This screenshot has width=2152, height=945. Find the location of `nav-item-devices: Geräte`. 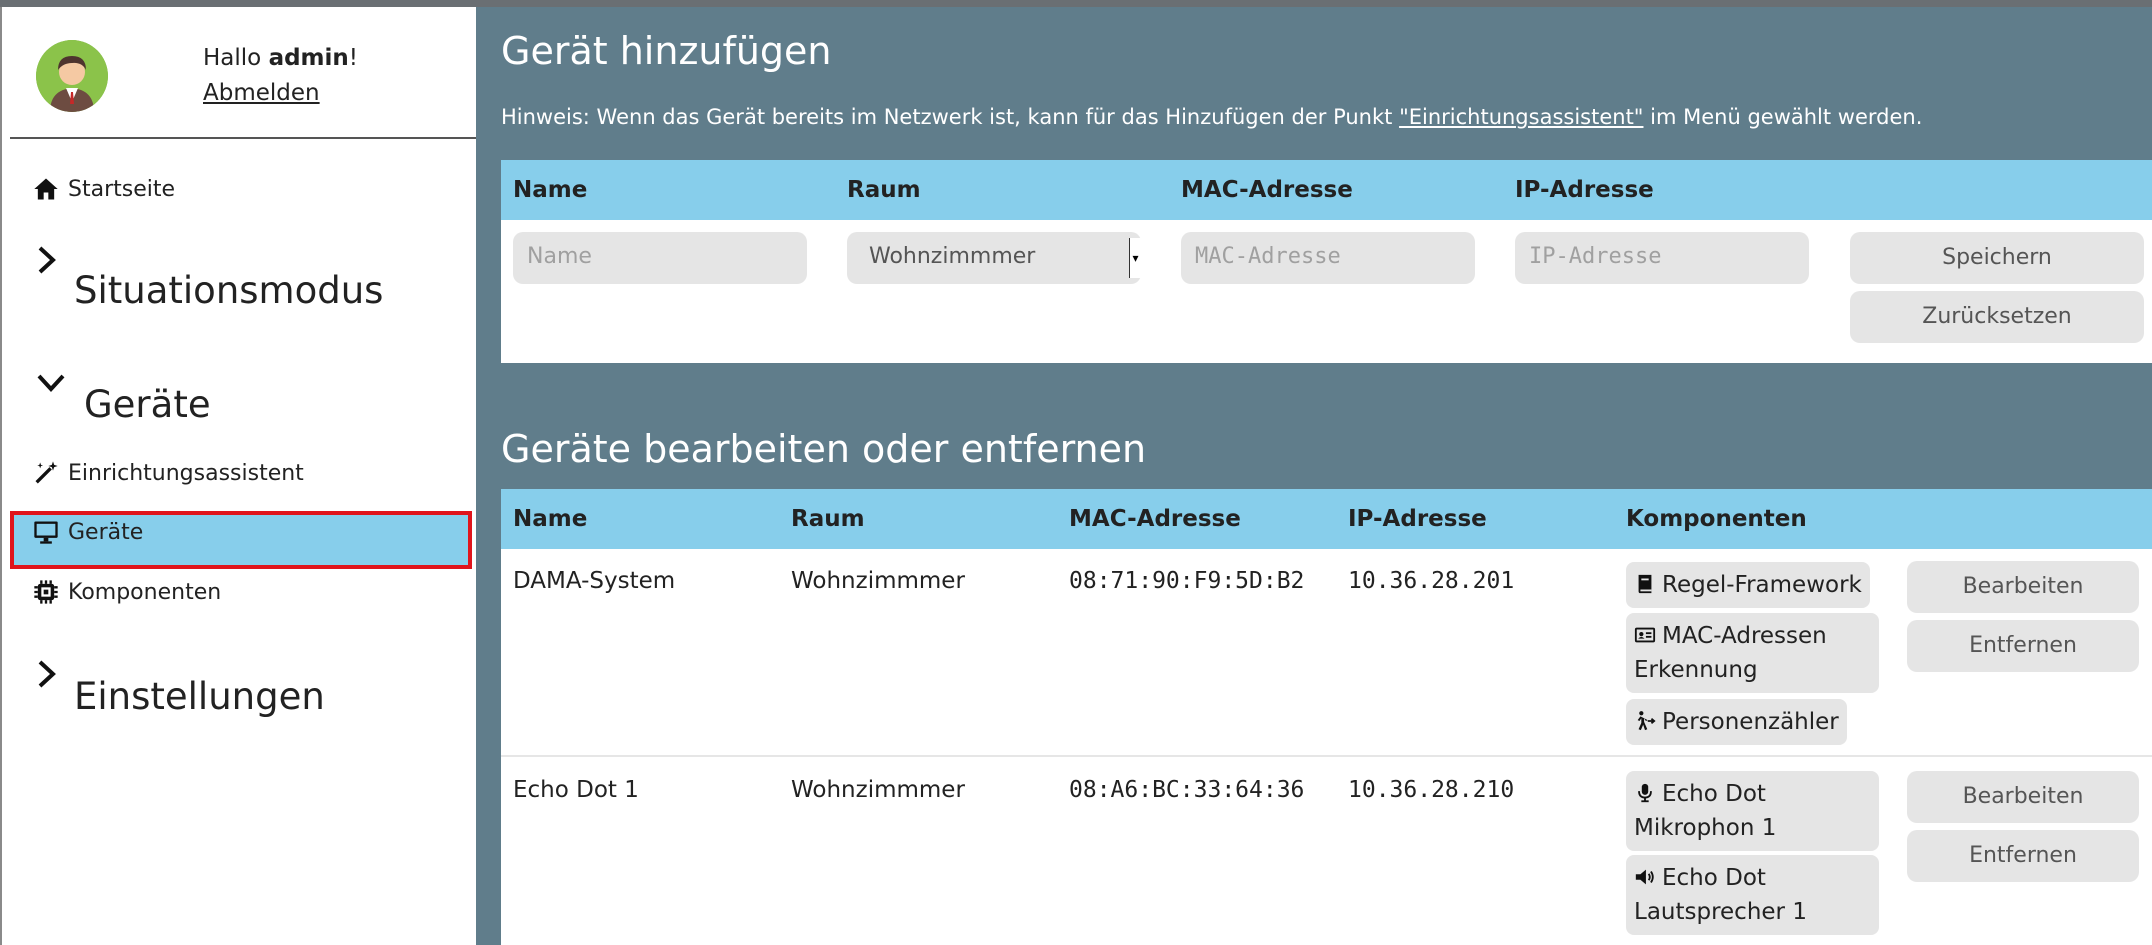

nav-item-devices: Geräte is located at coordinates (87, 532).